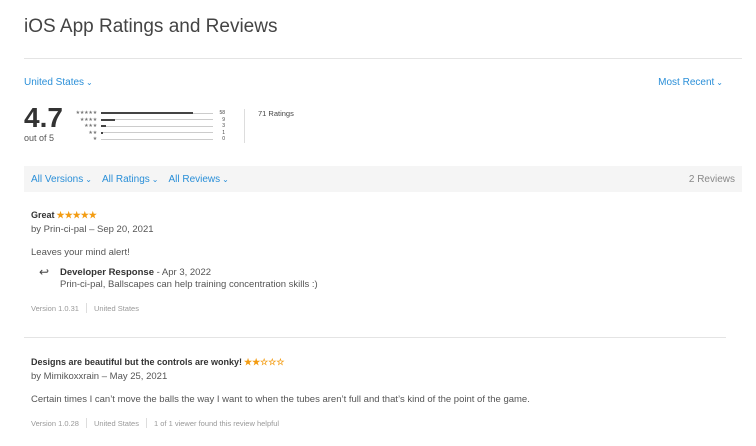 The height and width of the screenshot is (446, 756). Describe the element at coordinates (125, 179) in the screenshot. I see `filter-ratings-label: All Ratings` at that location.